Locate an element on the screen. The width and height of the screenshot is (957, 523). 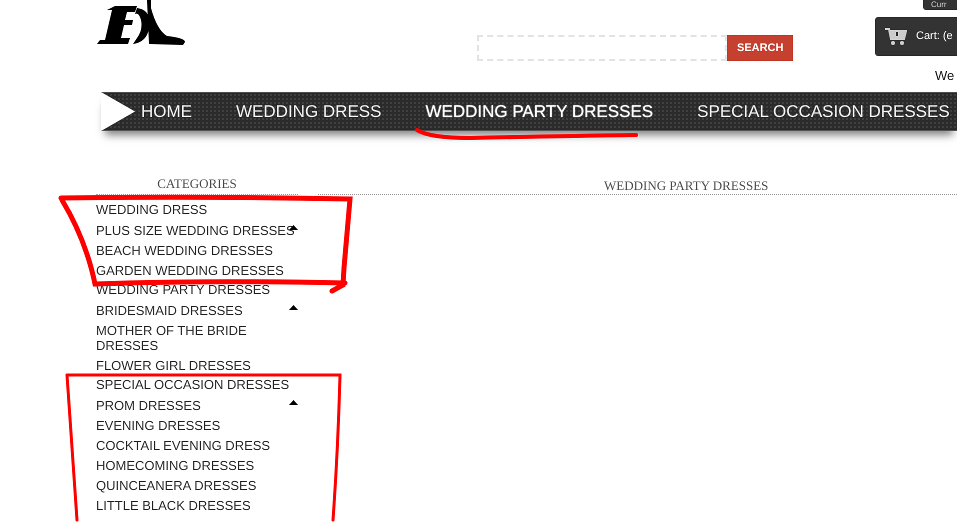
search-button: SEARCH is located at coordinates (760, 48).